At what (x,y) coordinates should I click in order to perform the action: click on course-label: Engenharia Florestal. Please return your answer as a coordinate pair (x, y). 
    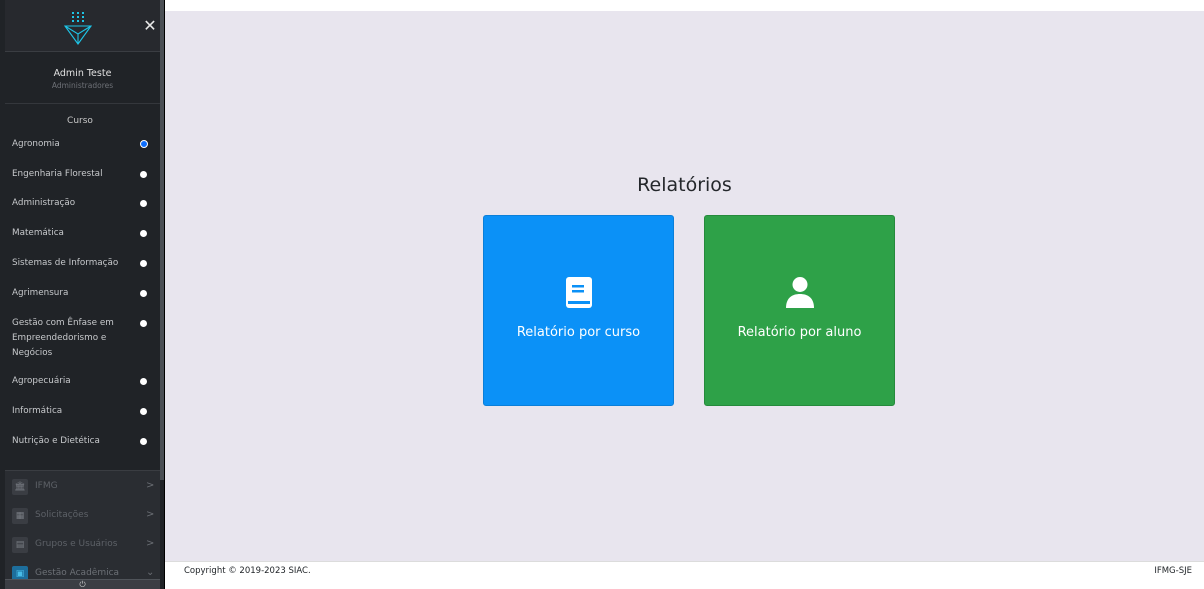
    Looking at the image, I should click on (57, 174).